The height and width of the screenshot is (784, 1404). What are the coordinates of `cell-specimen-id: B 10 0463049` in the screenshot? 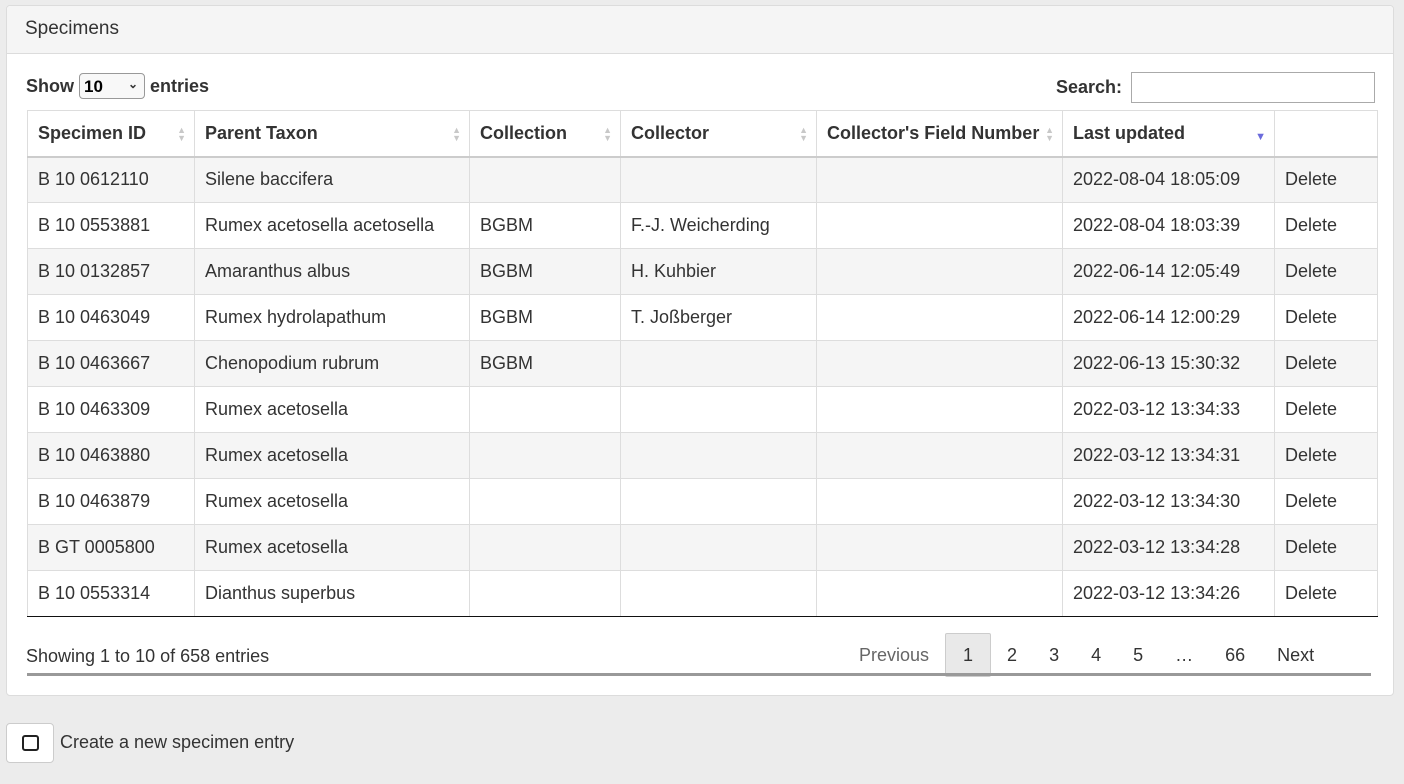 It's located at (111, 317).